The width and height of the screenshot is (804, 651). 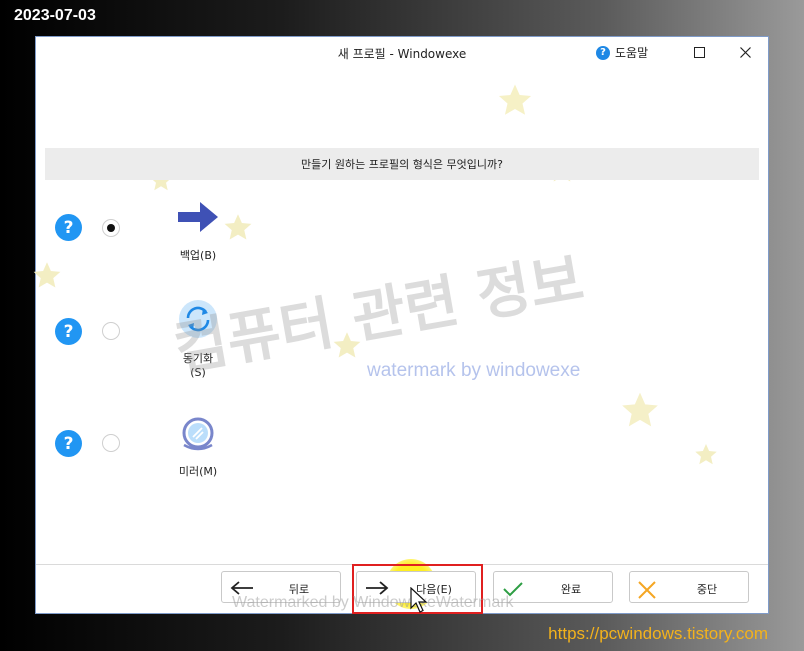 I want to click on site-url-watermark: https://pcwindows.tistory.com, so click(x=658, y=633).